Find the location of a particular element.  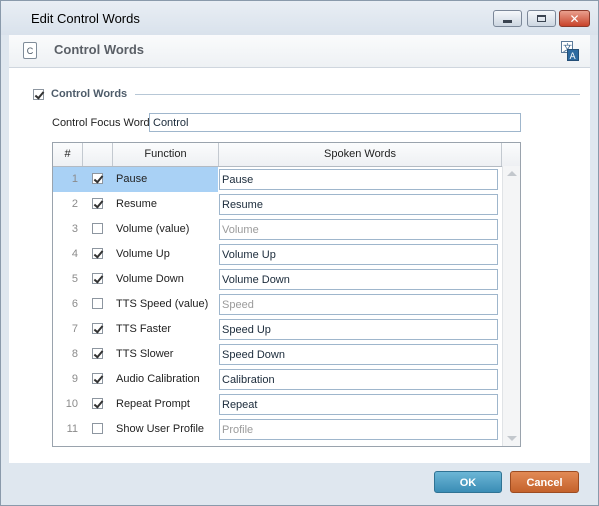

row-function: Volume Up is located at coordinates (143, 254).